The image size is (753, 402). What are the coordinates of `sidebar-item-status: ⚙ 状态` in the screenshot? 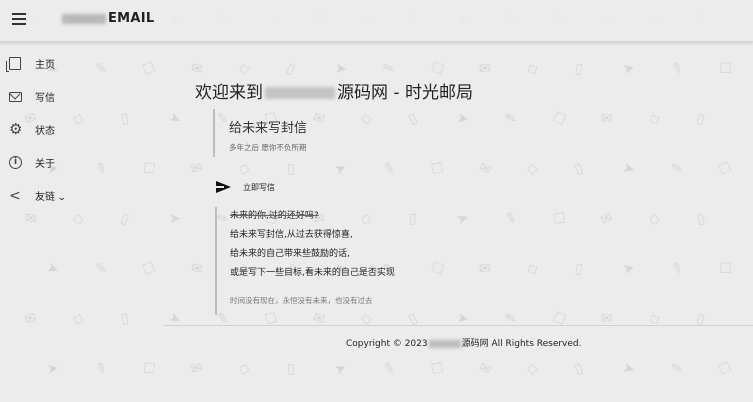 It's located at (60, 129).